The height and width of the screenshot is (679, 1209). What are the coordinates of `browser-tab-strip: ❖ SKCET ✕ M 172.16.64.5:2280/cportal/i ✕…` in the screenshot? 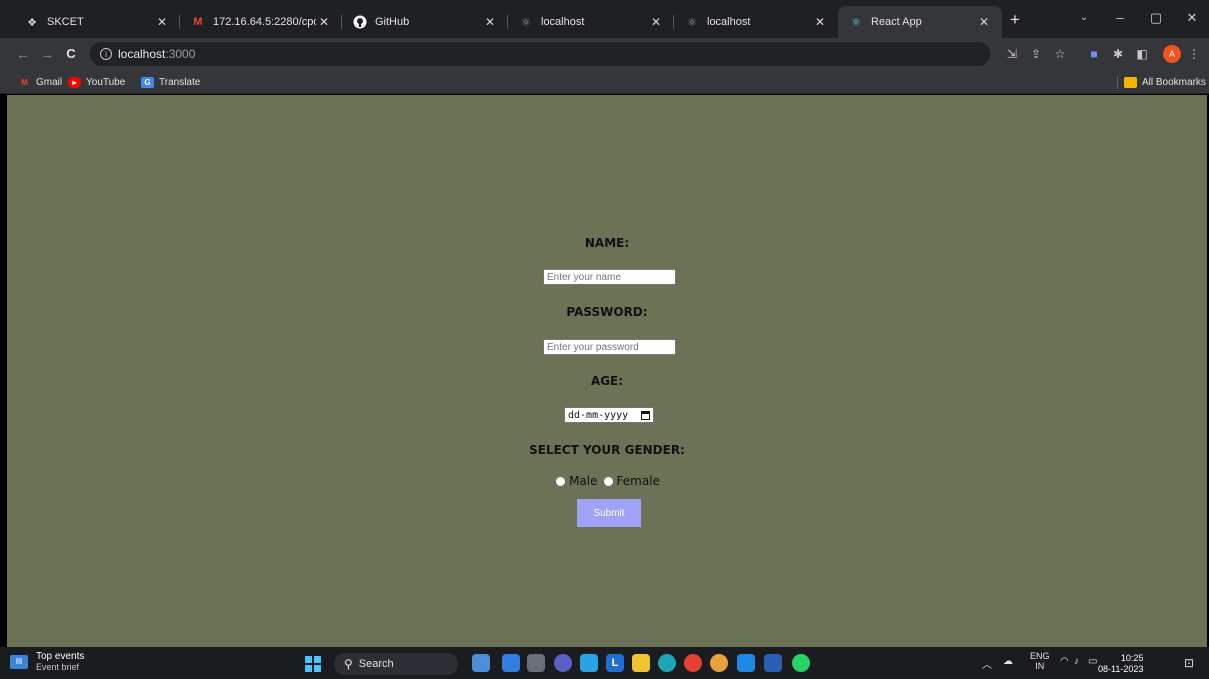 It's located at (604, 19).